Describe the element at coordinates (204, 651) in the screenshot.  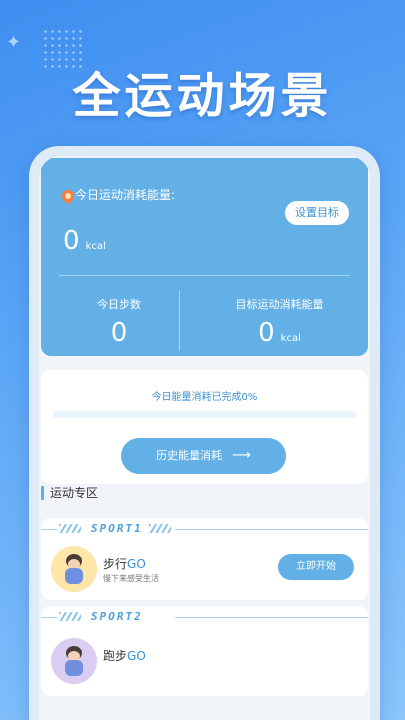
I see `sport-card-run: SPORT2 跑步GO` at that location.